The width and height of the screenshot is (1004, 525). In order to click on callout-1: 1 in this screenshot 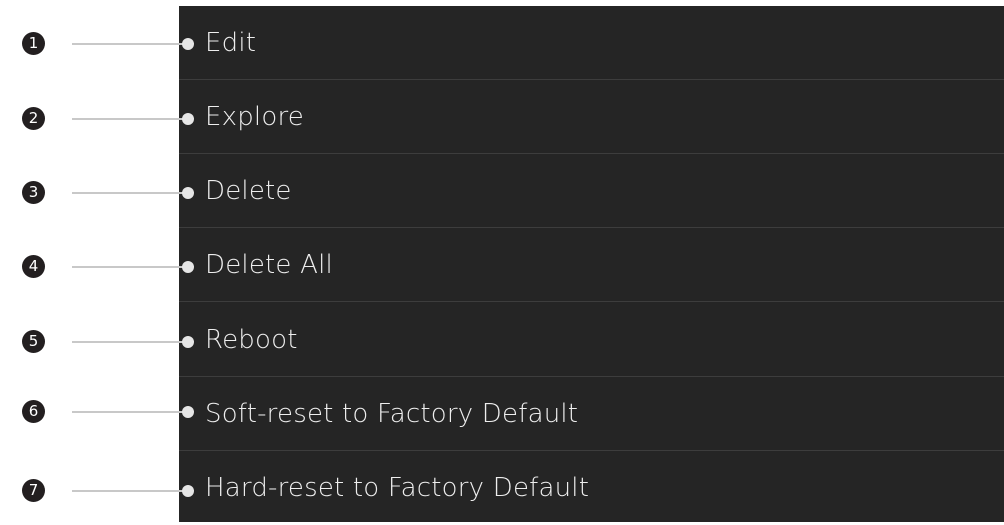, I will do `click(105, 45)`.